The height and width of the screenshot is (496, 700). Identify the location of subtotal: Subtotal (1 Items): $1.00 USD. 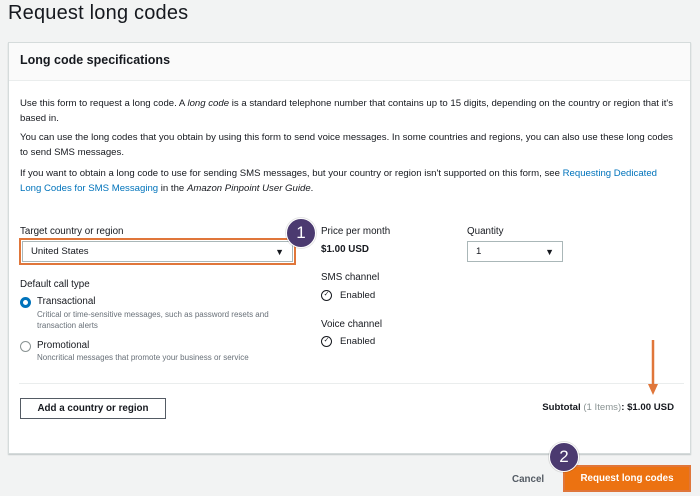
(608, 407).